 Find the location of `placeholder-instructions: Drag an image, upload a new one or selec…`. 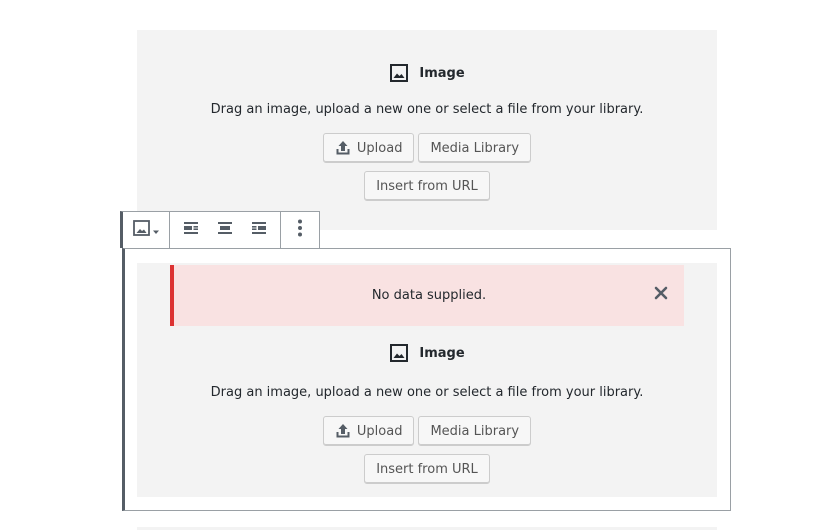

placeholder-instructions: Drag an image, upload a new one or selec… is located at coordinates (427, 109).